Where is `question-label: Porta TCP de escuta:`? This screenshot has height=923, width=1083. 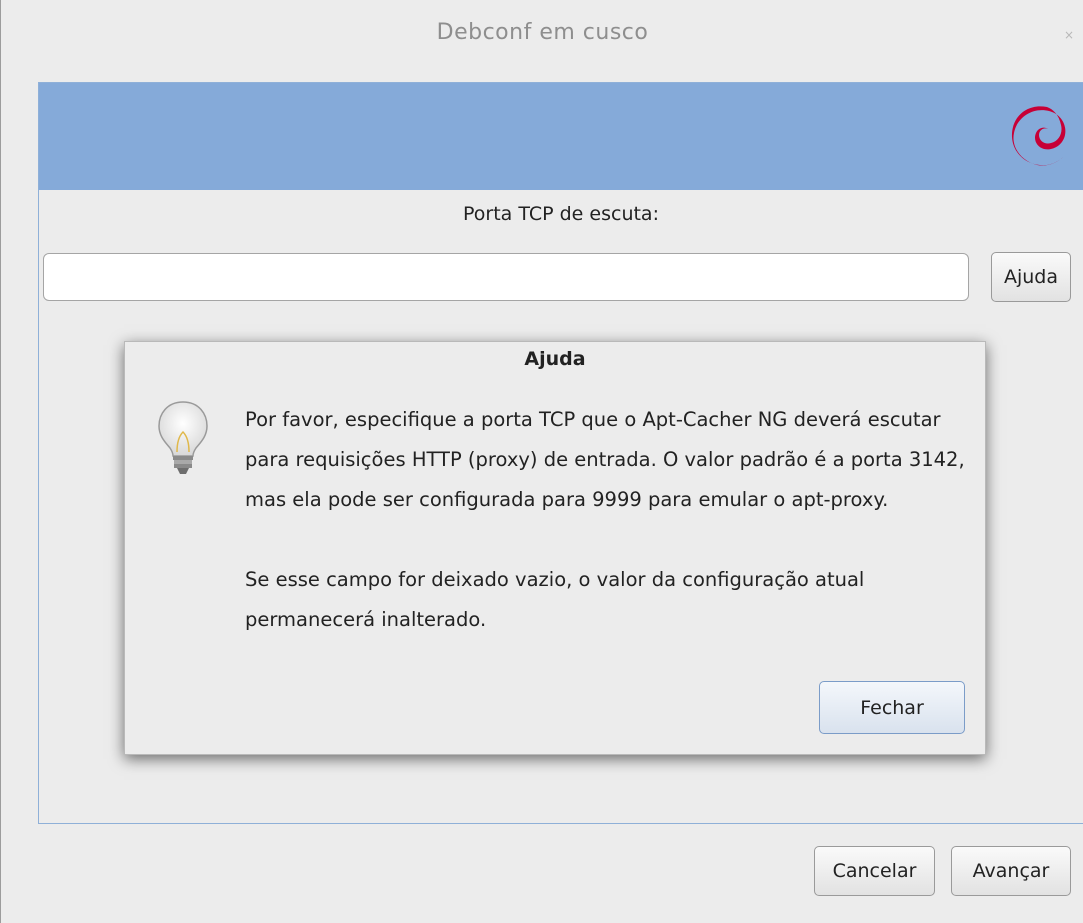 question-label: Porta TCP de escuta: is located at coordinates (561, 214).